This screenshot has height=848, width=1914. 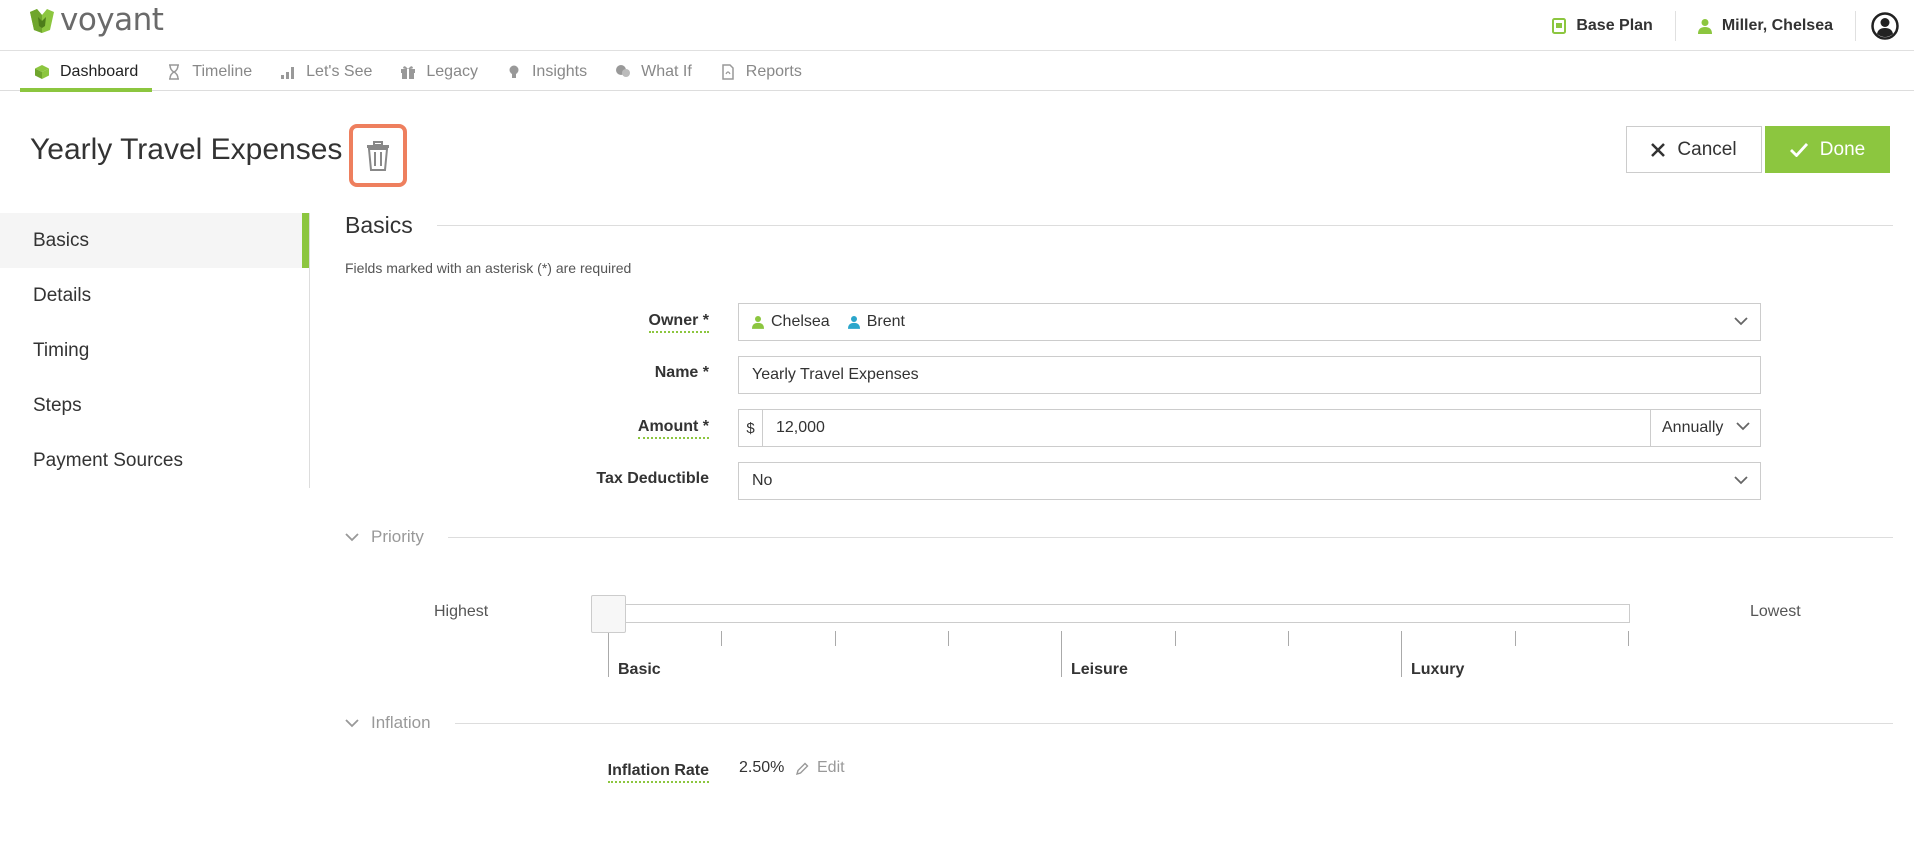 I want to click on priority-highest-label: Highest, so click(x=461, y=611).